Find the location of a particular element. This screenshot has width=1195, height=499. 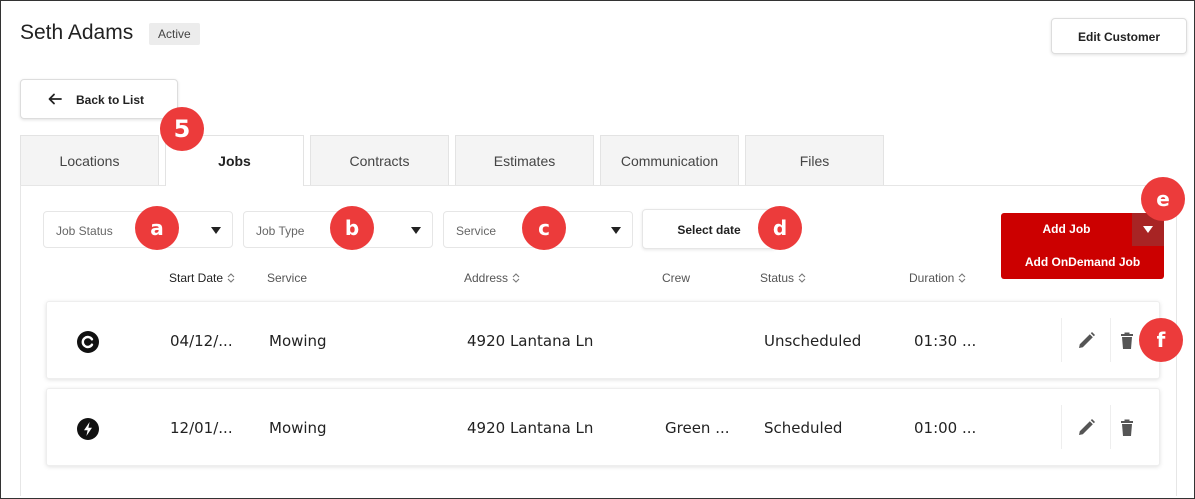

step-number-marker: 5 is located at coordinates (182, 129).